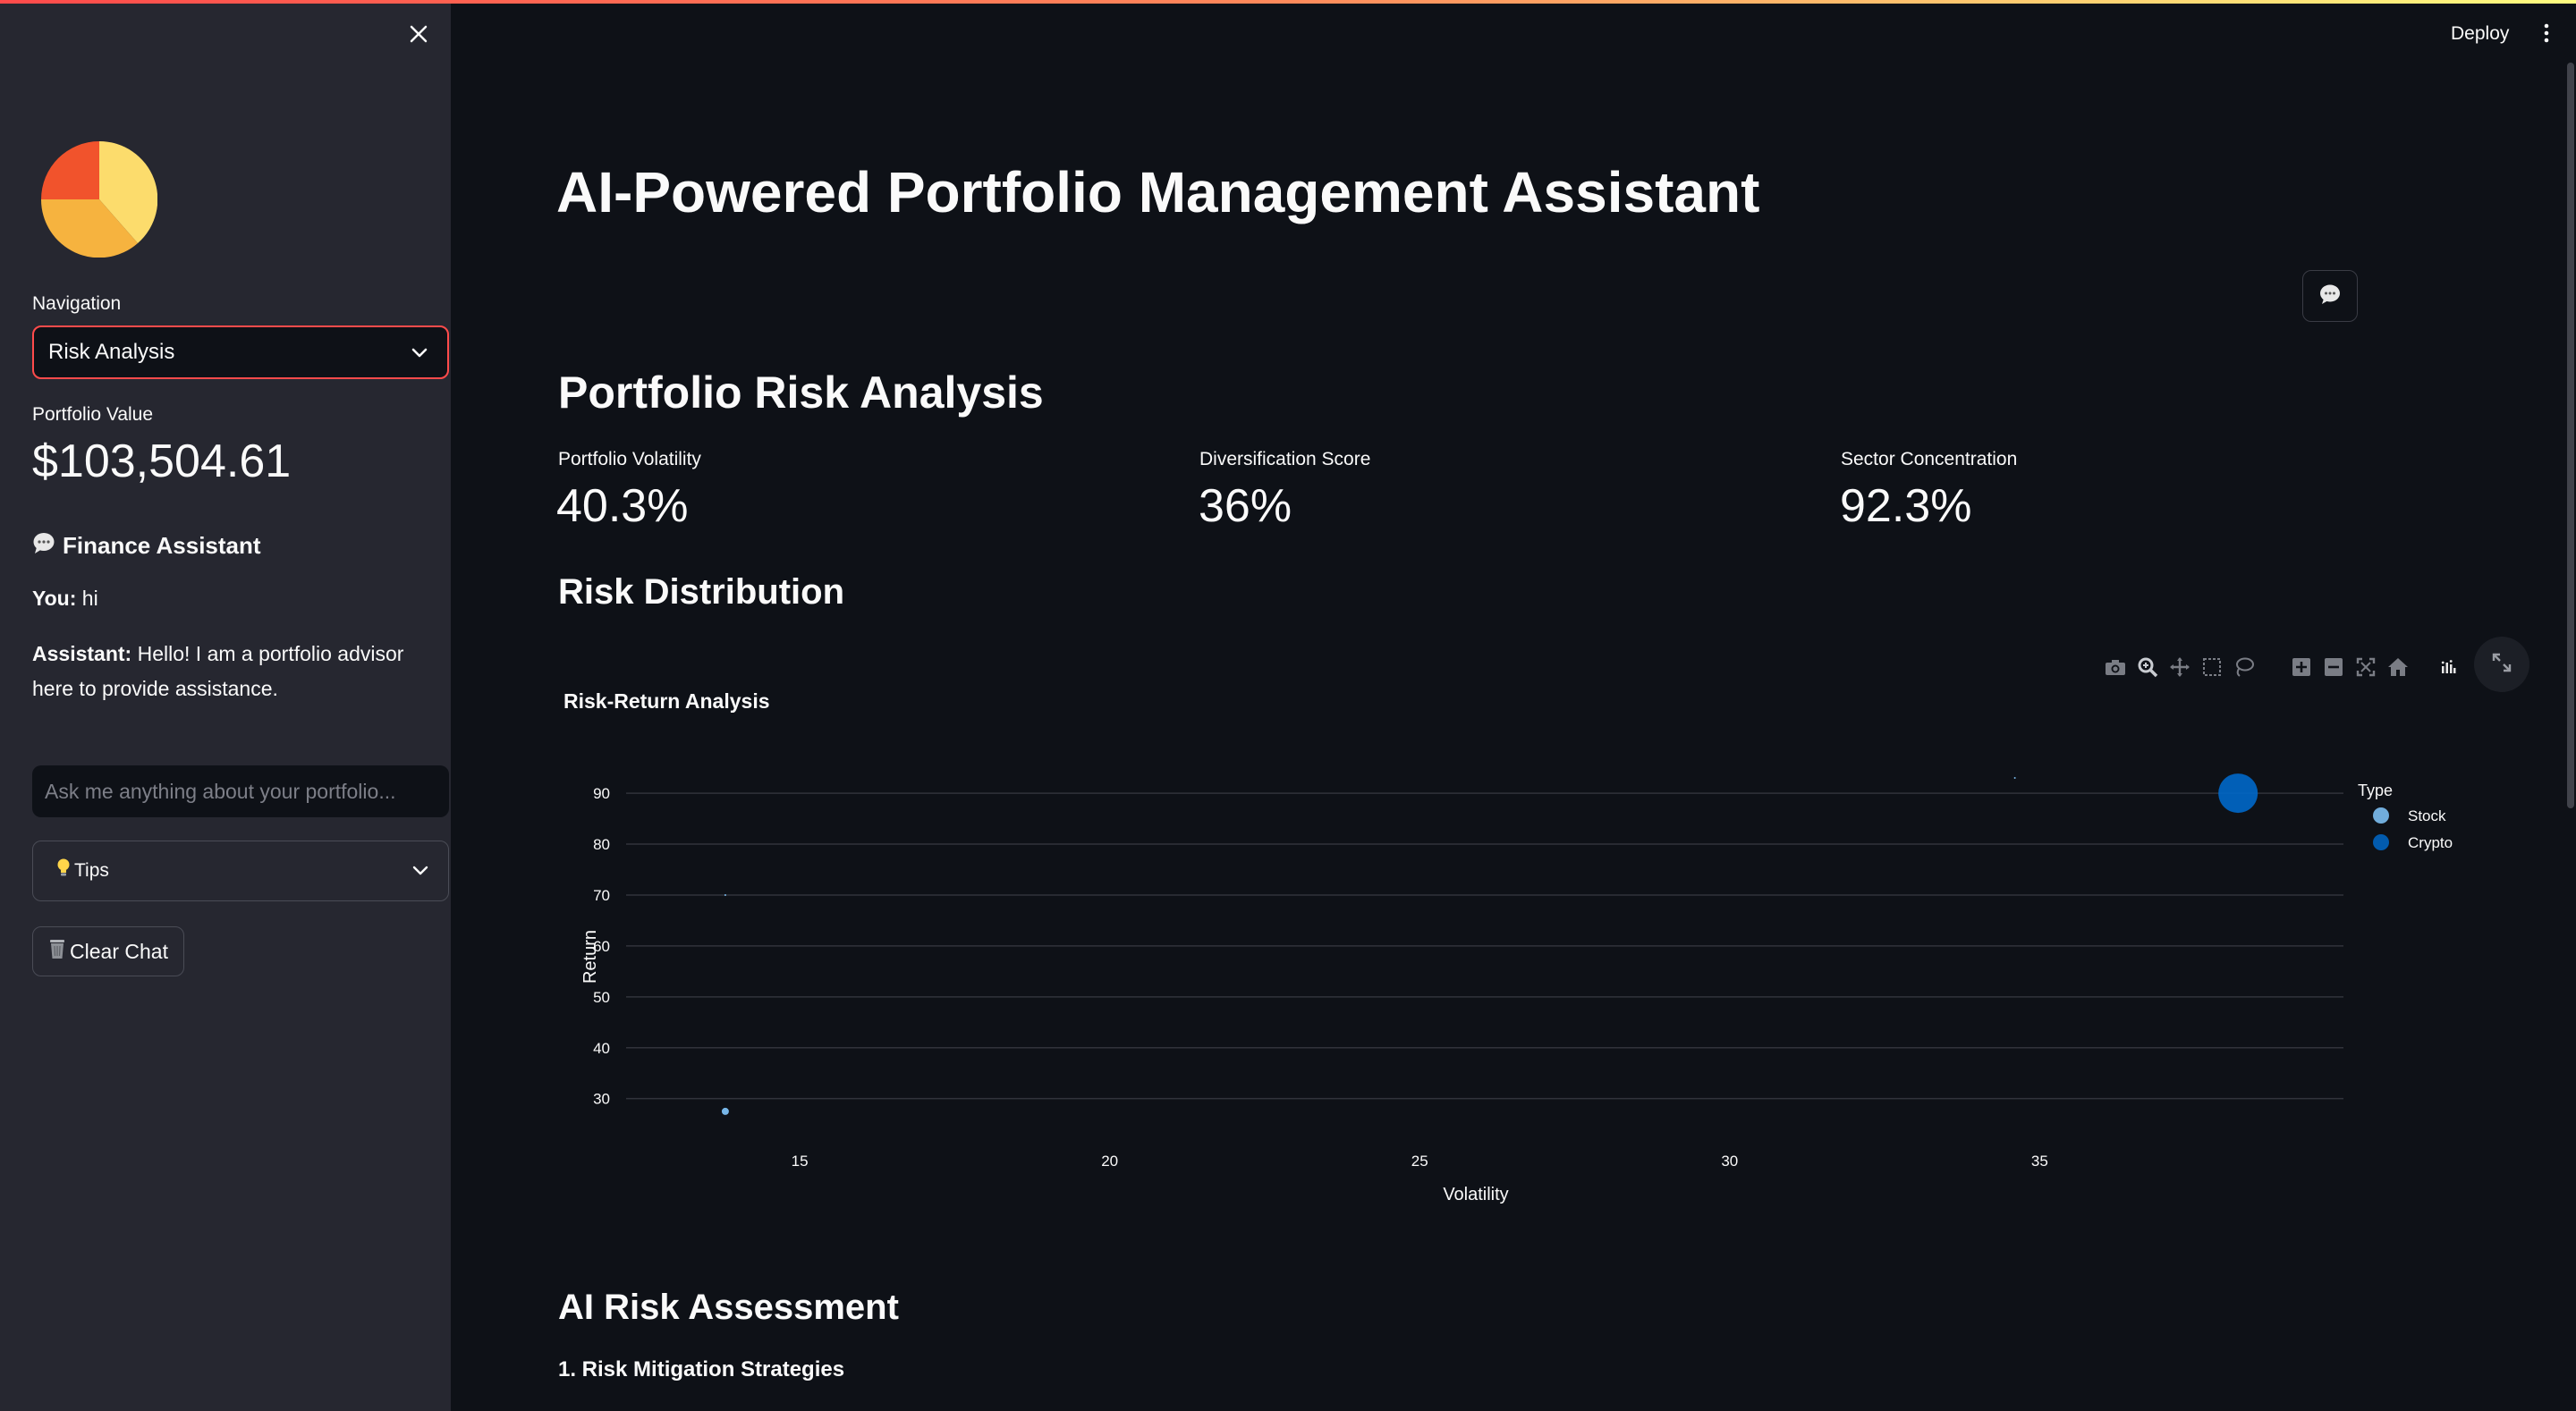 The height and width of the screenshot is (1411, 2576). What do you see at coordinates (57, 951) in the screenshot?
I see `trash-icon` at bounding box center [57, 951].